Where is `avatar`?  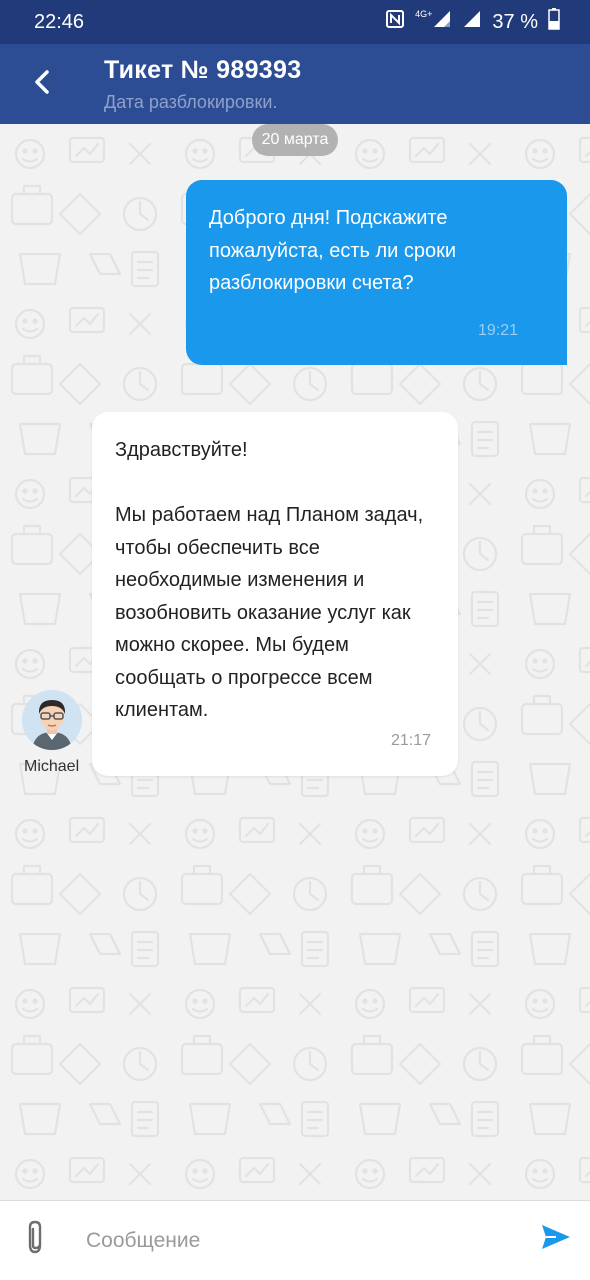 avatar is located at coordinates (52, 720).